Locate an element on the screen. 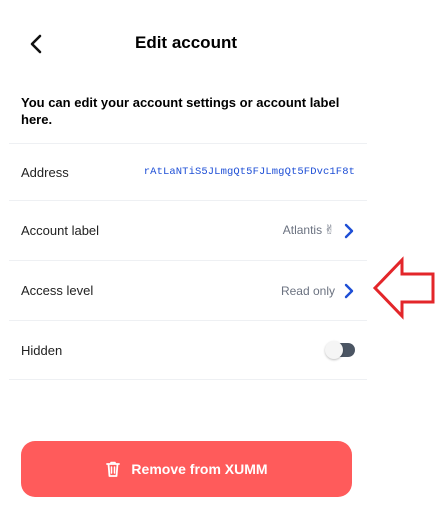 The height and width of the screenshot is (505, 439). hidden-row: Hidden is located at coordinates (188, 350).